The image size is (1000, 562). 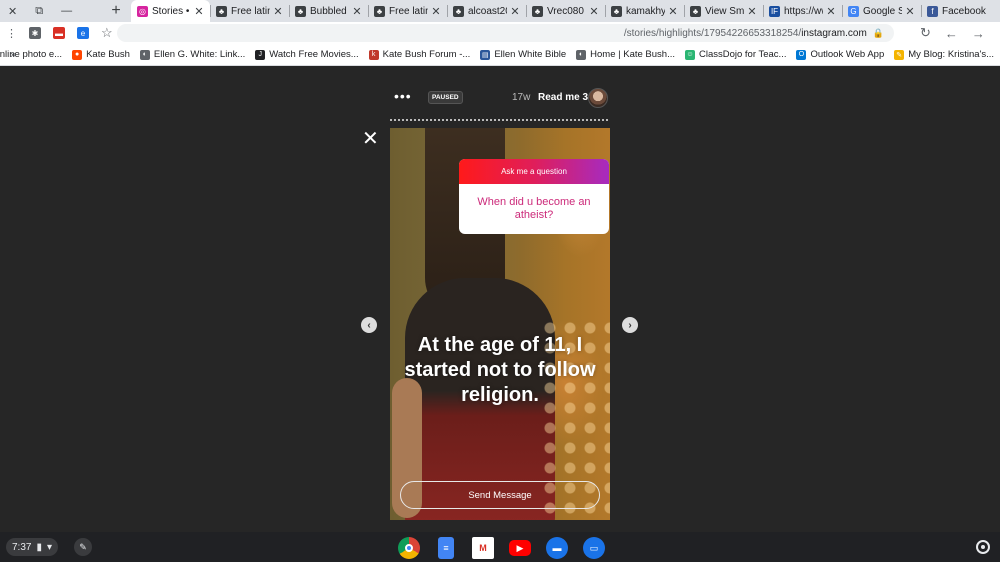 I want to click on tab-vrec: ♣ Vrec080 ✕, so click(x=565, y=11).